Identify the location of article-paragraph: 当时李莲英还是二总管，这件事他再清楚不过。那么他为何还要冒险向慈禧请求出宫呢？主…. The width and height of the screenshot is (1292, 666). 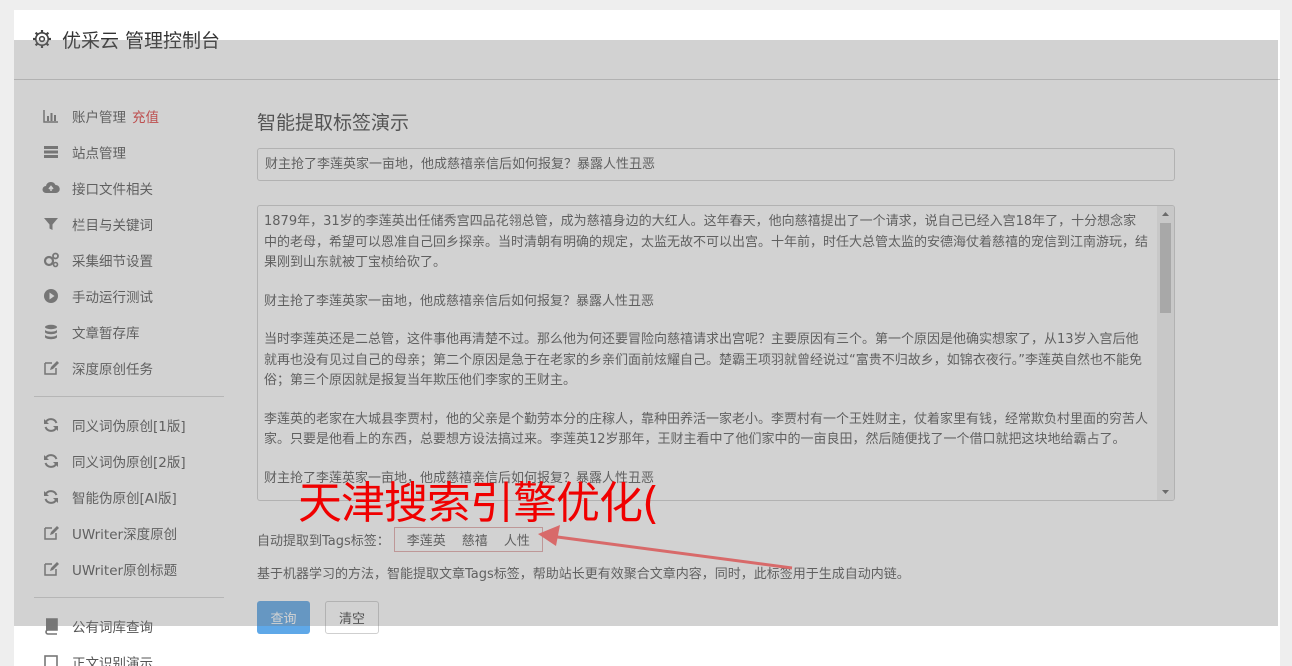
(703, 360).